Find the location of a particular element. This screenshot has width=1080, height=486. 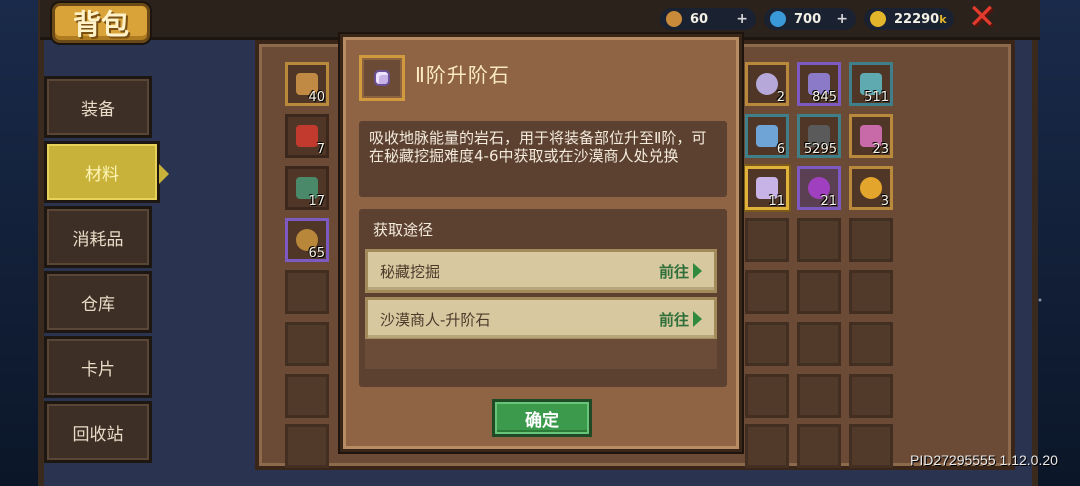

inventory-slot: 3 is located at coordinates (871, 188).